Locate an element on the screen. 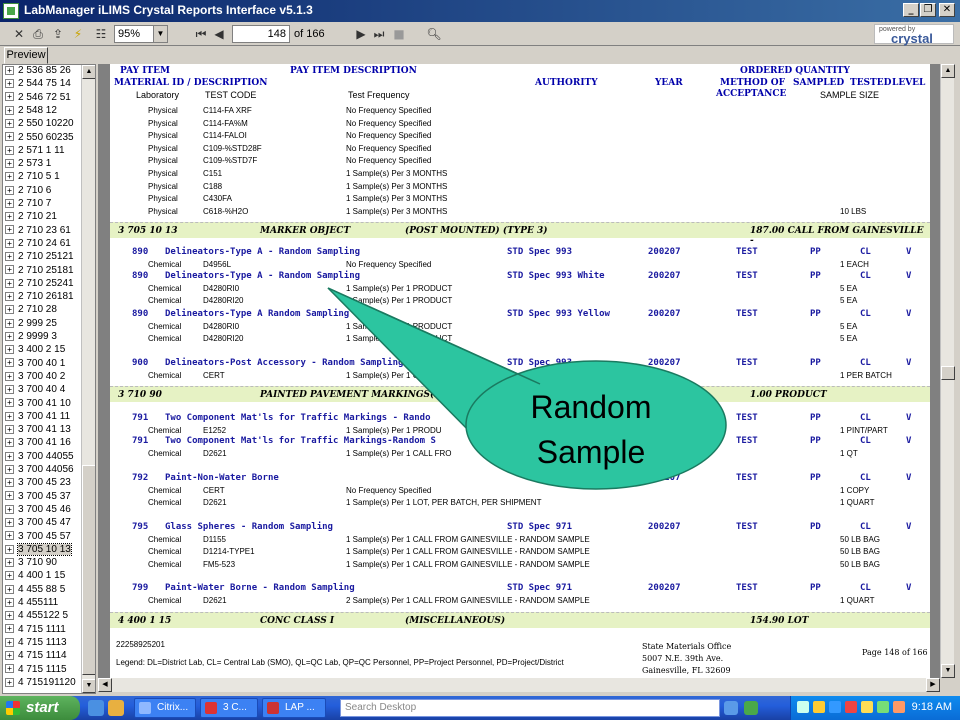 The image size is (960, 720). search-icon: 🔍︎ is located at coordinates (434, 34).